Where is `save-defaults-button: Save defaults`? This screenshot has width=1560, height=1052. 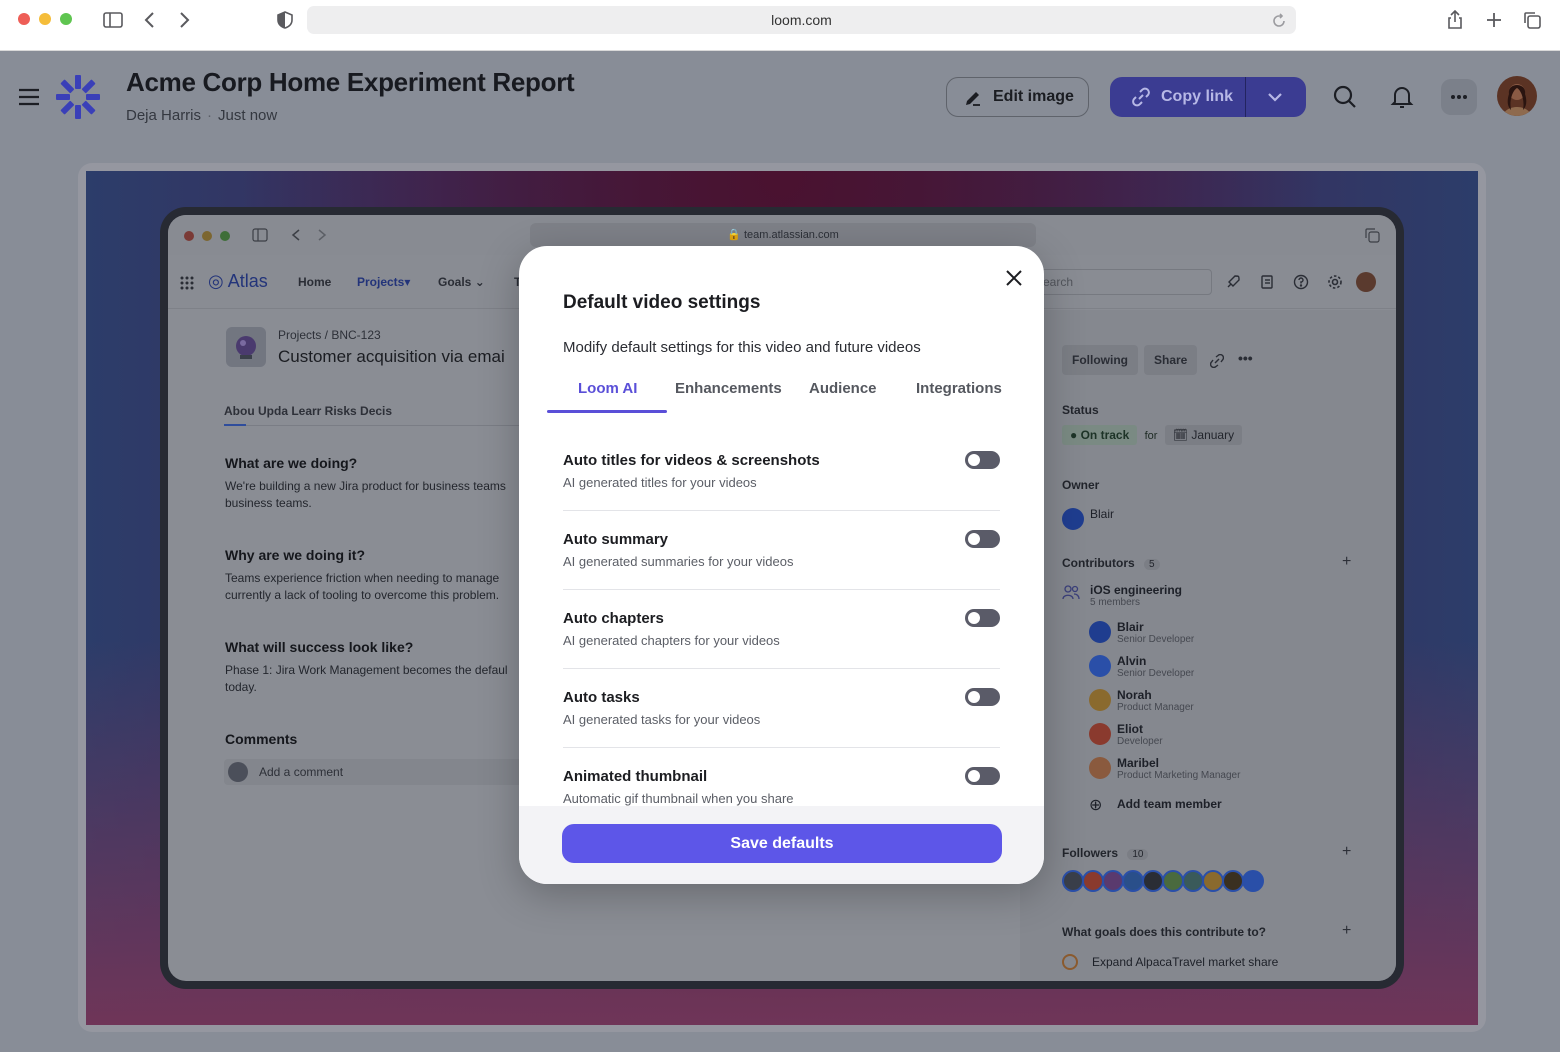 save-defaults-button: Save defaults is located at coordinates (782, 843).